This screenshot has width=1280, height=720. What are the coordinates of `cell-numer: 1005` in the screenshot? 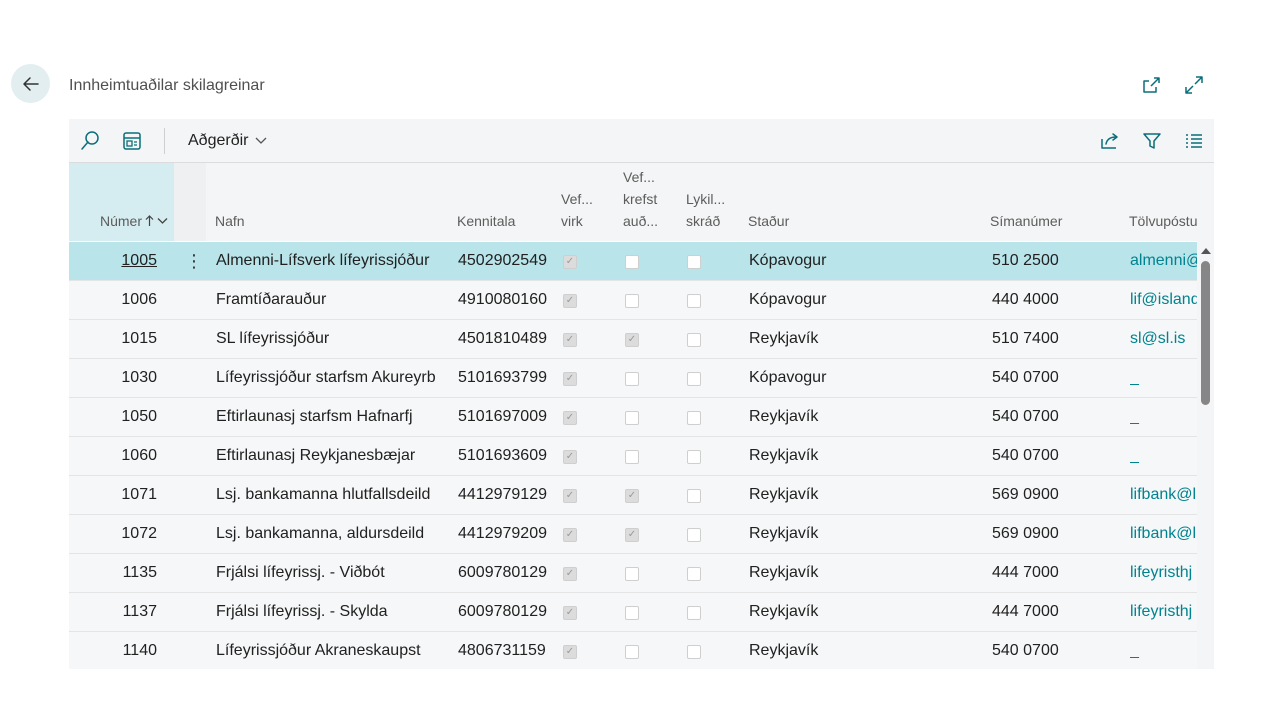 It's located at (113, 261).